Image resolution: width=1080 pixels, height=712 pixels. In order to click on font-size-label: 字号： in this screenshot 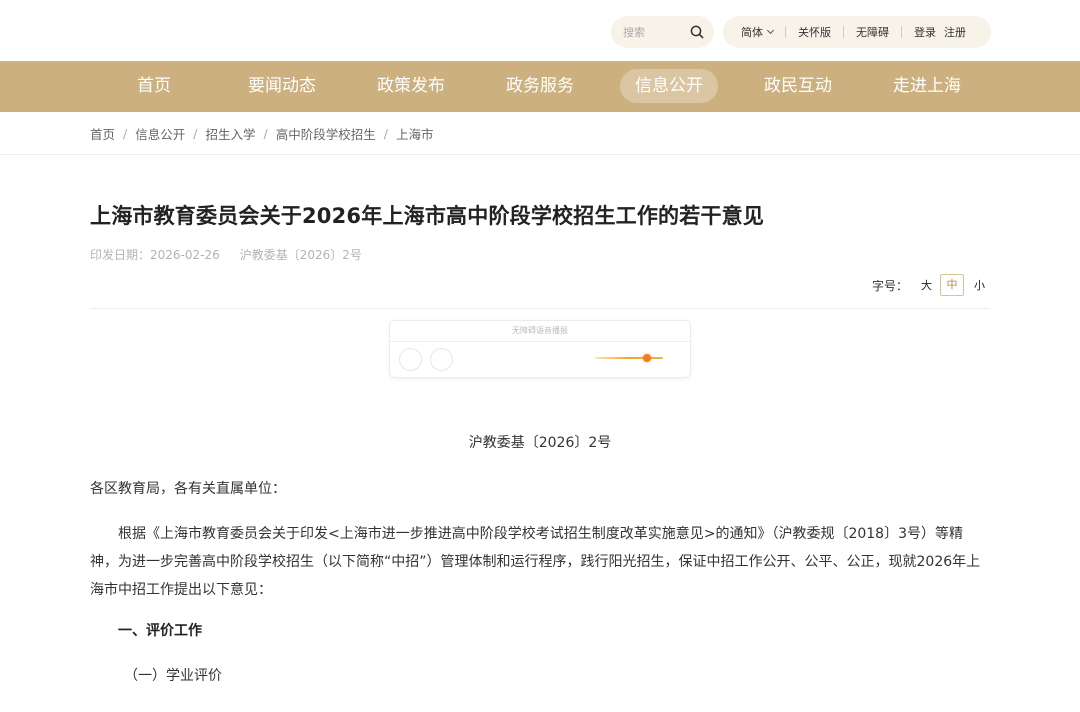, I will do `click(890, 285)`.